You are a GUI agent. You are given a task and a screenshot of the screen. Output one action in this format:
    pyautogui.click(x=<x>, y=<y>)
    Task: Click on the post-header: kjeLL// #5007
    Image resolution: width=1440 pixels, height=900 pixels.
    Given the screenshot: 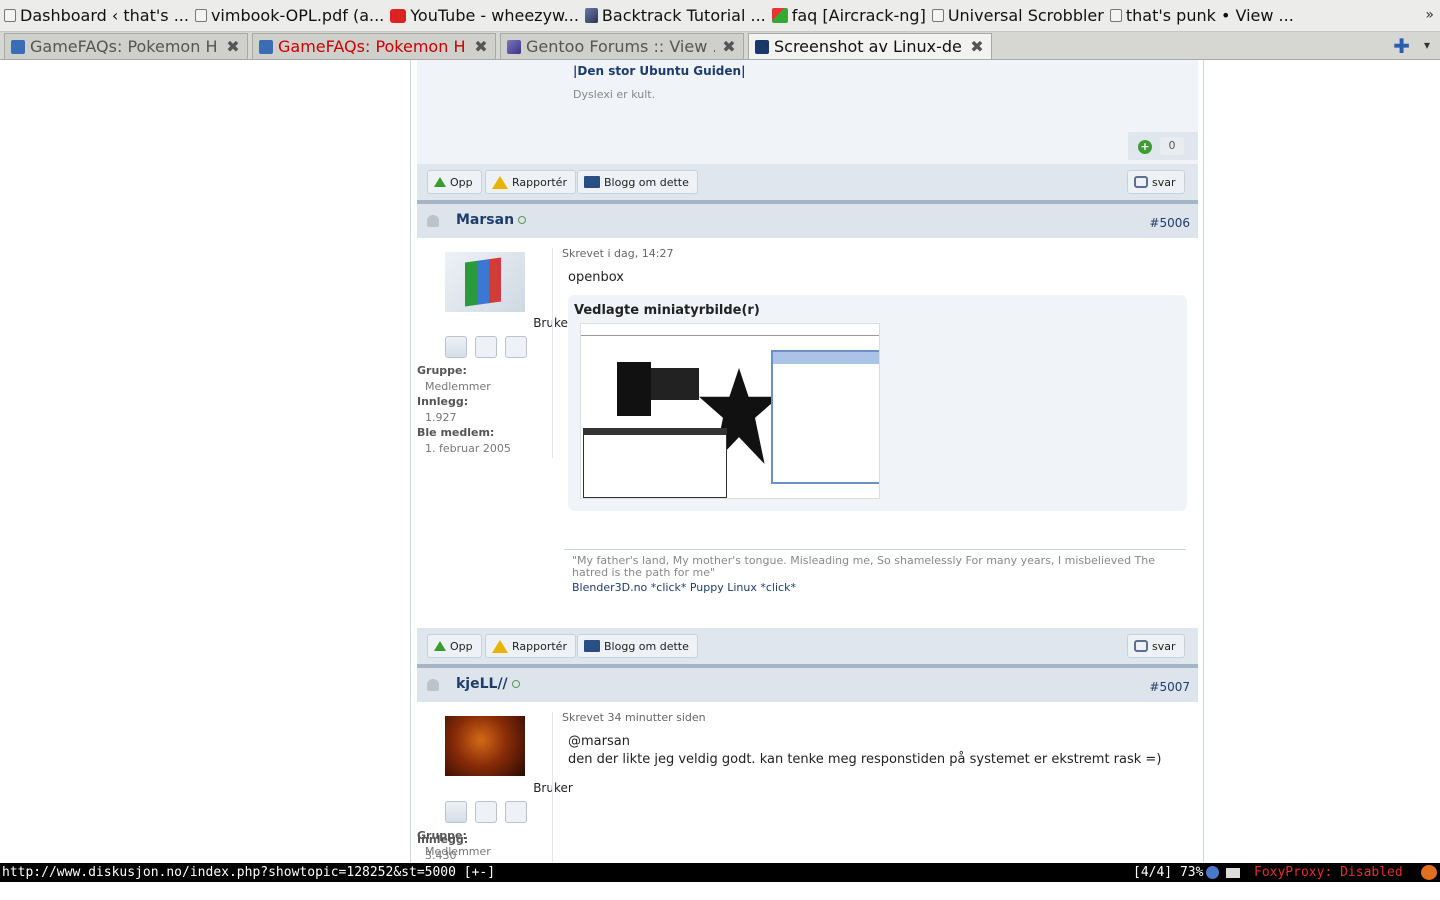 What is the action you would take?
    pyautogui.click(x=807, y=685)
    